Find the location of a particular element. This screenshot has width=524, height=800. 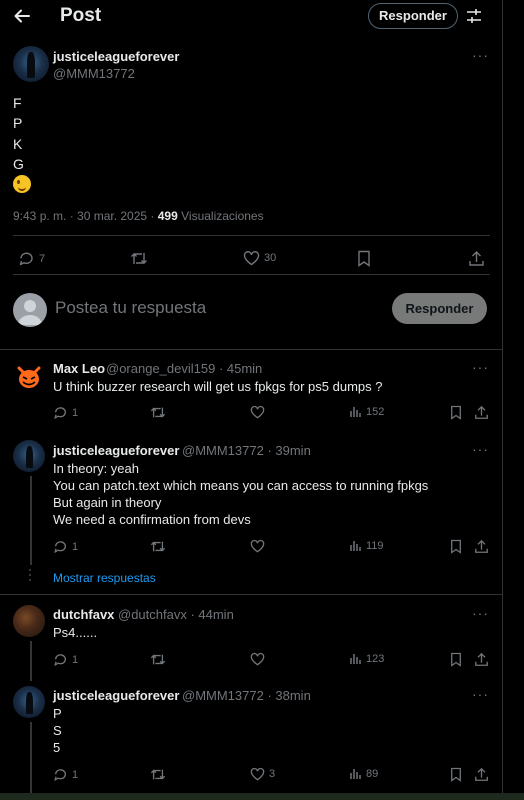

user-avatar is located at coordinates (30, 310).